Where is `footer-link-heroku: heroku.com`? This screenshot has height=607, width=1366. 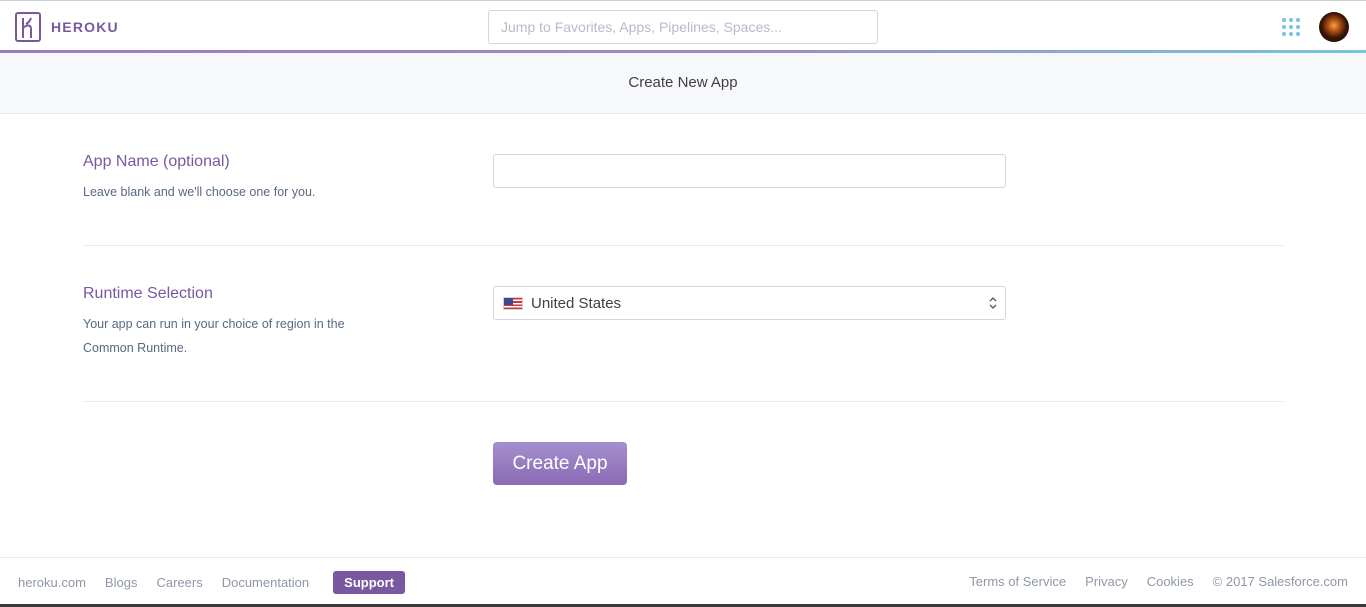 footer-link-heroku: heroku.com is located at coordinates (52, 582).